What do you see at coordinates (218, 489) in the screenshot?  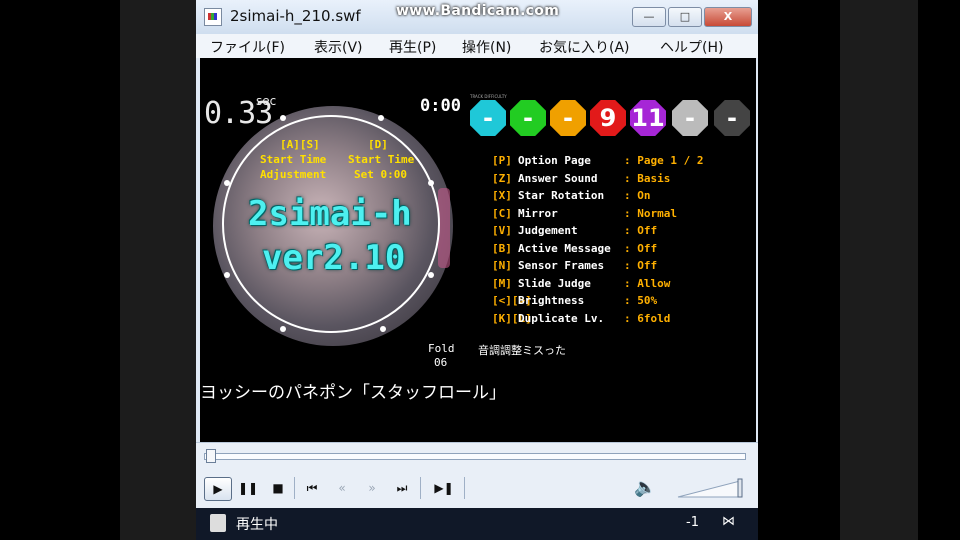 I see `play-button: ▶` at bounding box center [218, 489].